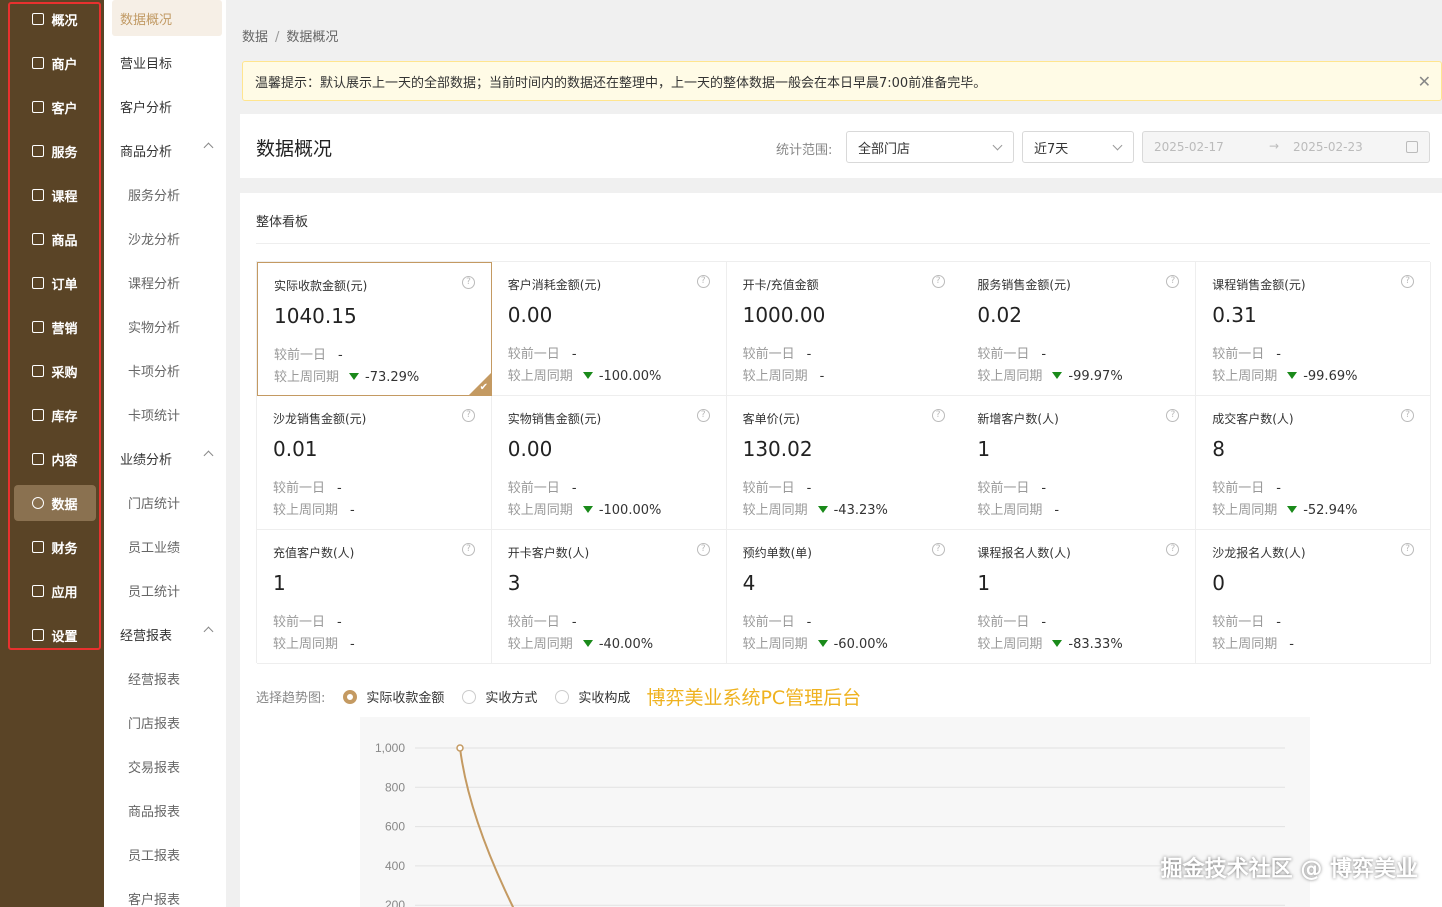 The width and height of the screenshot is (1442, 907). I want to click on sidebar-item-10: 内容, so click(55, 459).